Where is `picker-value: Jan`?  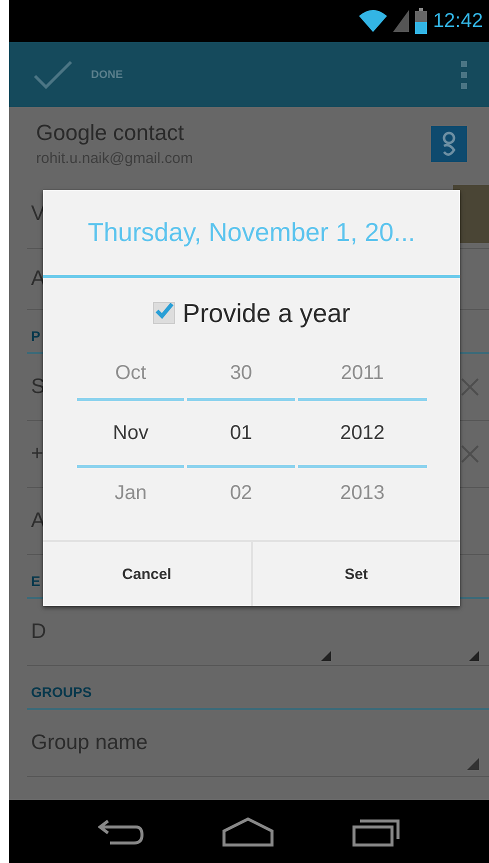
picker-value: Jan is located at coordinates (130, 493).